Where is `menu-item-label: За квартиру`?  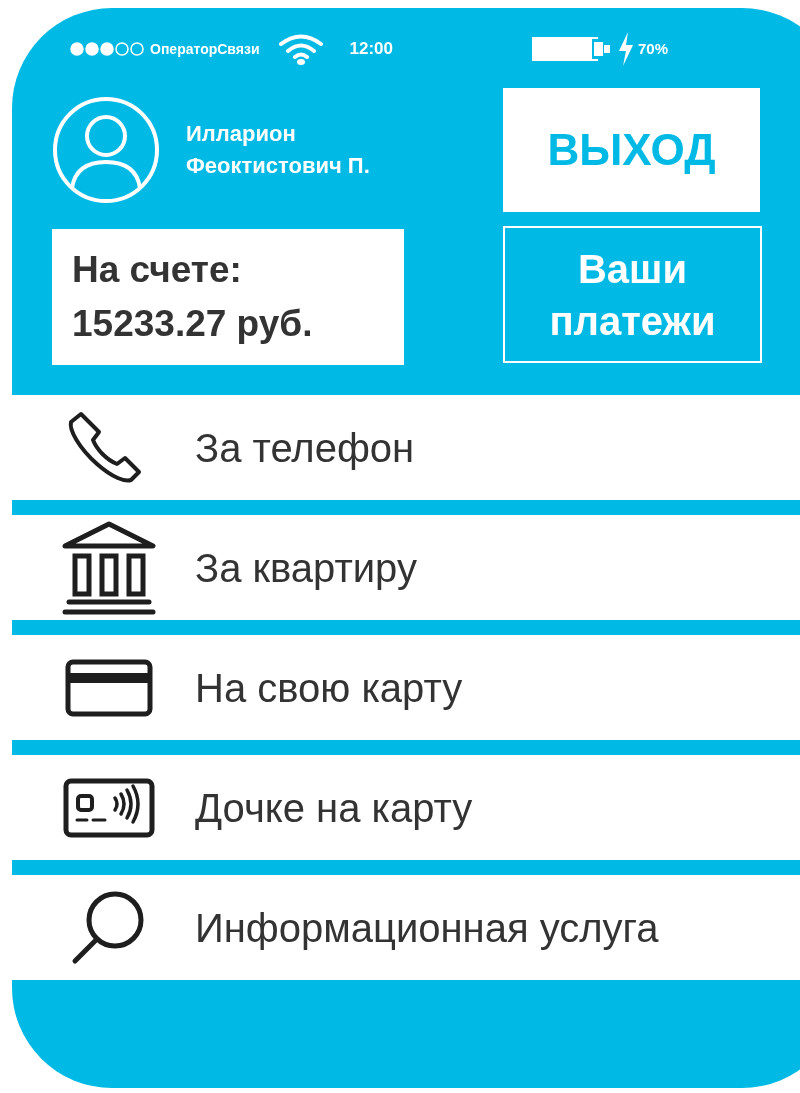
menu-item-label: За квартиру is located at coordinates (306, 568).